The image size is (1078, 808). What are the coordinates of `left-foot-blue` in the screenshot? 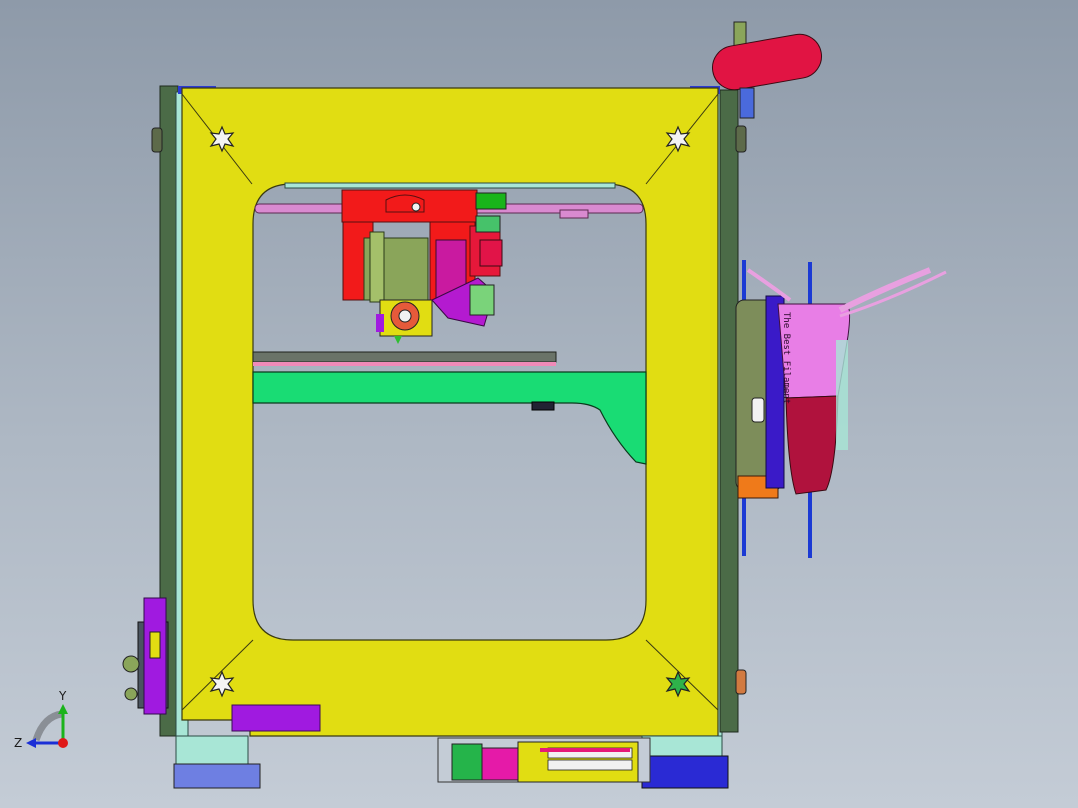 It's located at (217, 776).